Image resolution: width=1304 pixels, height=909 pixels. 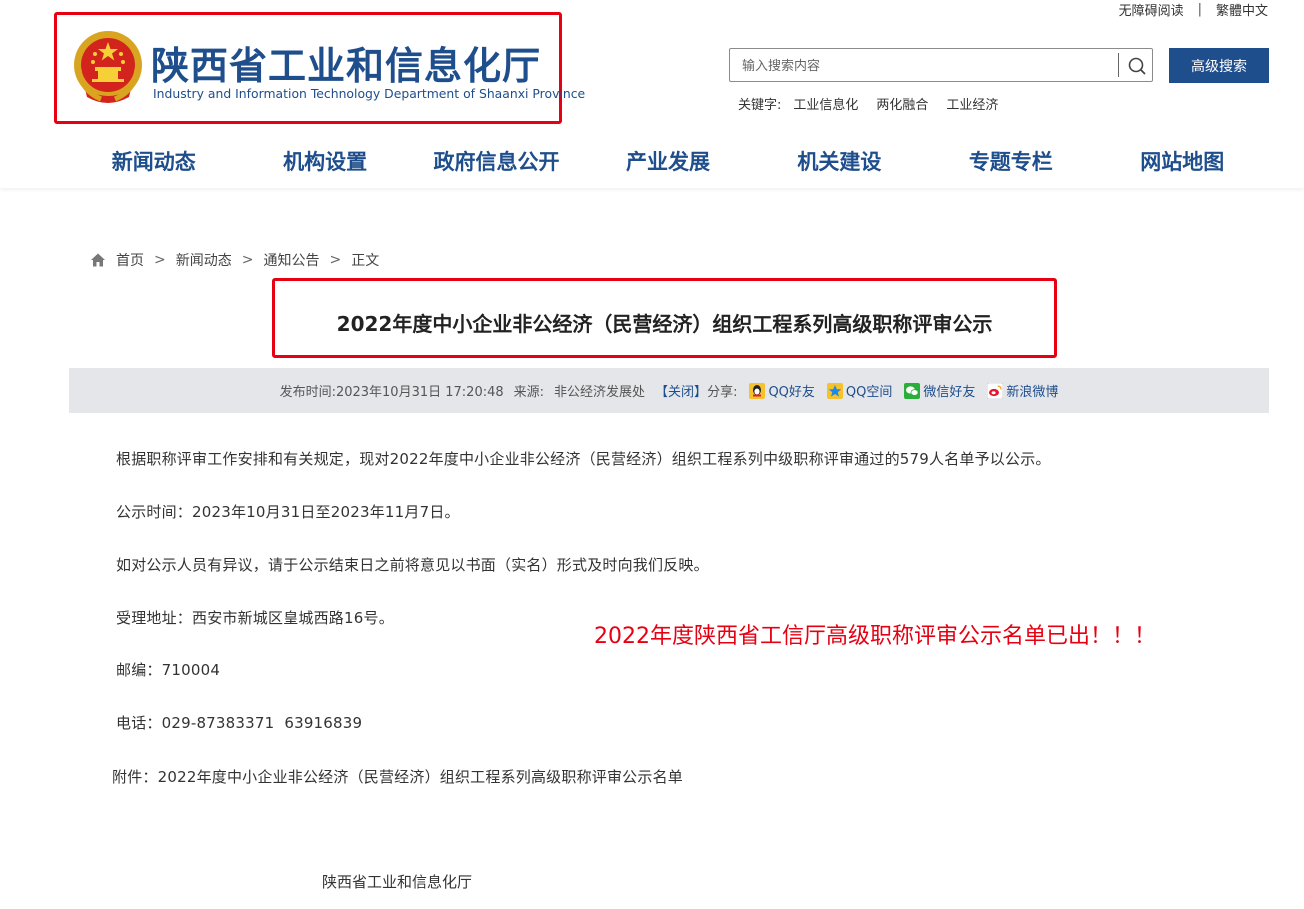 What do you see at coordinates (288, 512) in the screenshot?
I see `article-paragraph: 公示时间：2023年10月31日至2023年11月7日。` at bounding box center [288, 512].